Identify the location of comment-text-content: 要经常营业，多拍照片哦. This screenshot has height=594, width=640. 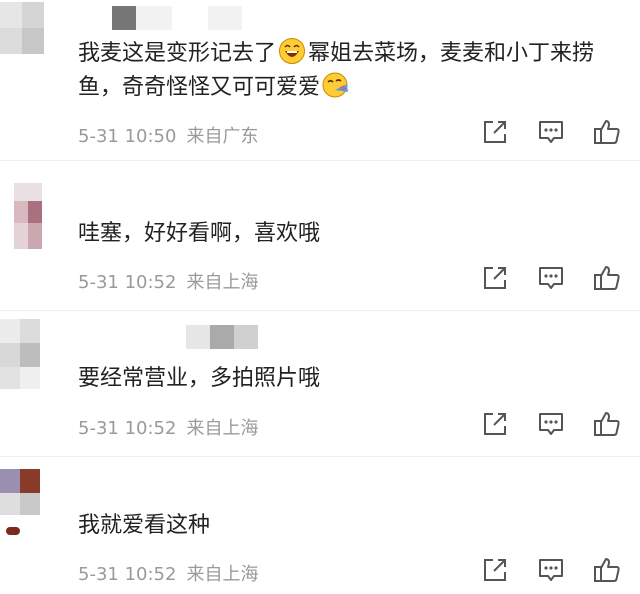
(199, 378).